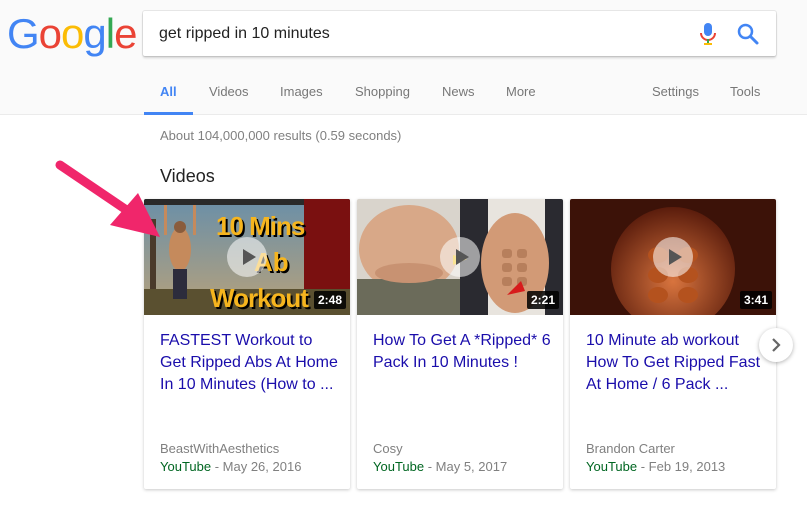 The width and height of the screenshot is (807, 507). Describe the element at coordinates (125, 33) in the screenshot. I see `logo-letter: e` at that location.